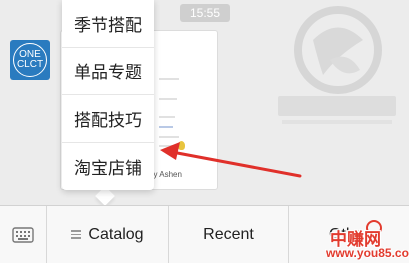  What do you see at coordinates (337, 65) in the screenshot?
I see `brand-watermark-logo` at bounding box center [337, 65].